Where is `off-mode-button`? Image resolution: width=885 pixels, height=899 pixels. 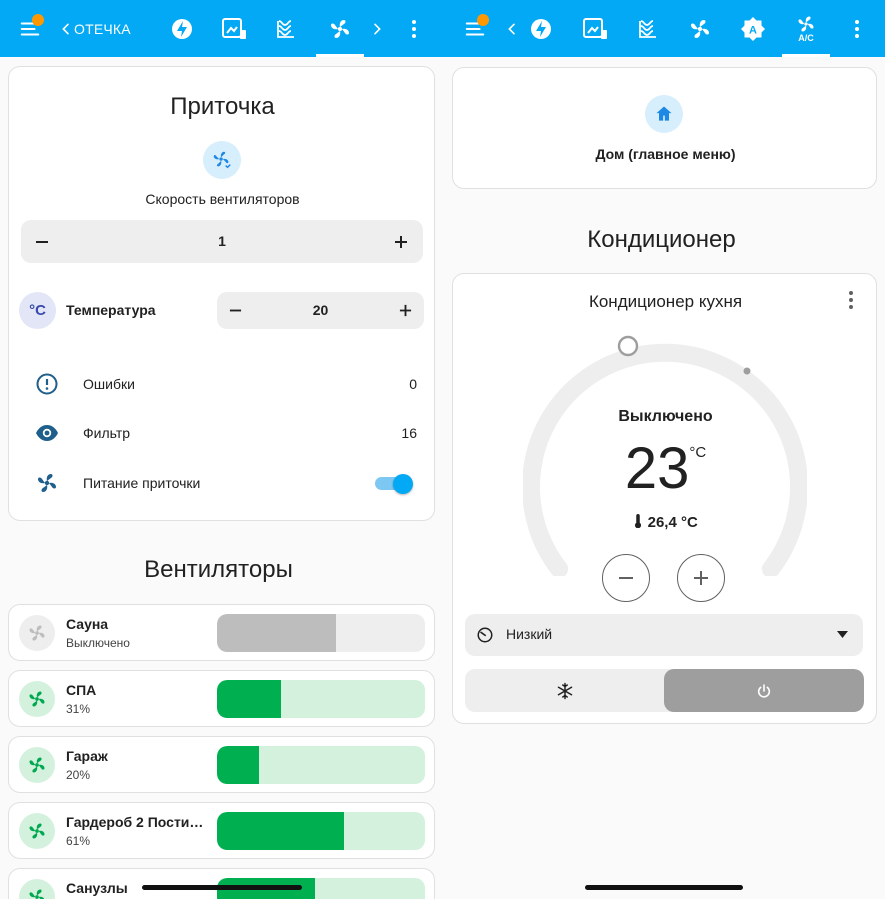 off-mode-button is located at coordinates (764, 690).